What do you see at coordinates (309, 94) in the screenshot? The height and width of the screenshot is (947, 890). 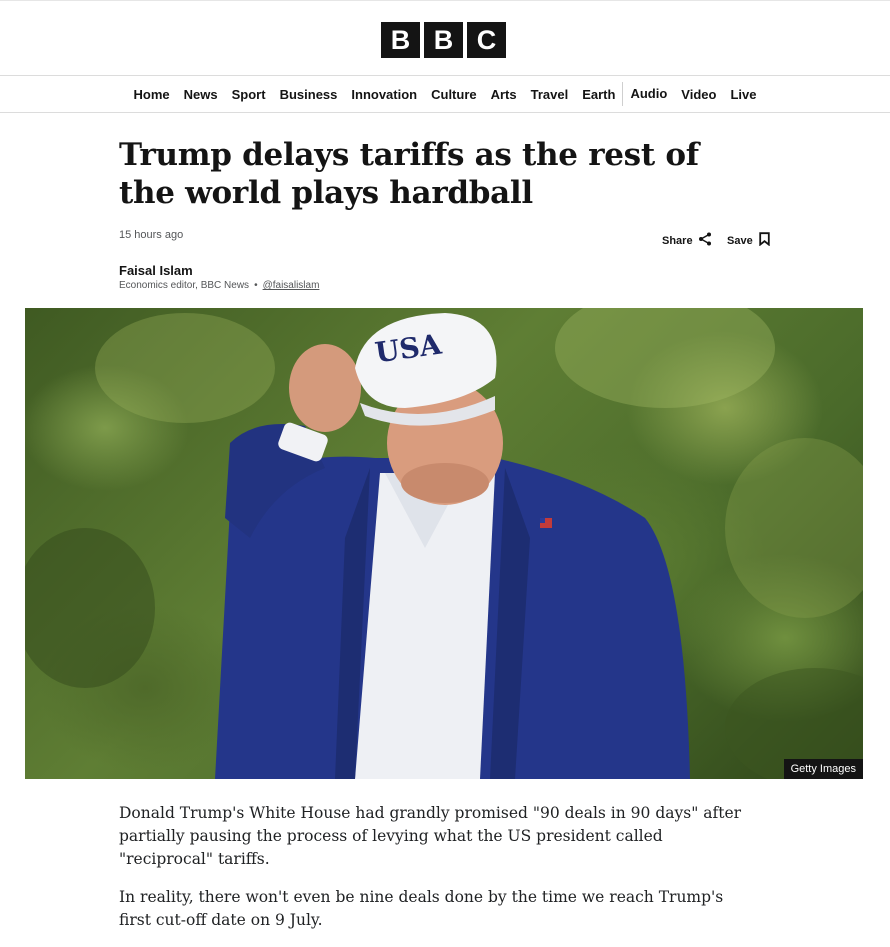 I see `nav-item-business: Business` at bounding box center [309, 94].